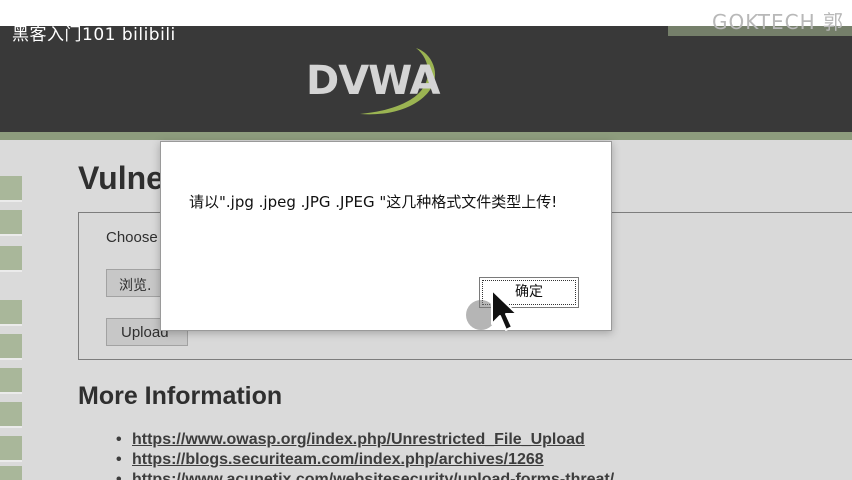  What do you see at coordinates (94, 35) in the screenshot?
I see `watermark-left: 黑客入门101 bilibili` at bounding box center [94, 35].